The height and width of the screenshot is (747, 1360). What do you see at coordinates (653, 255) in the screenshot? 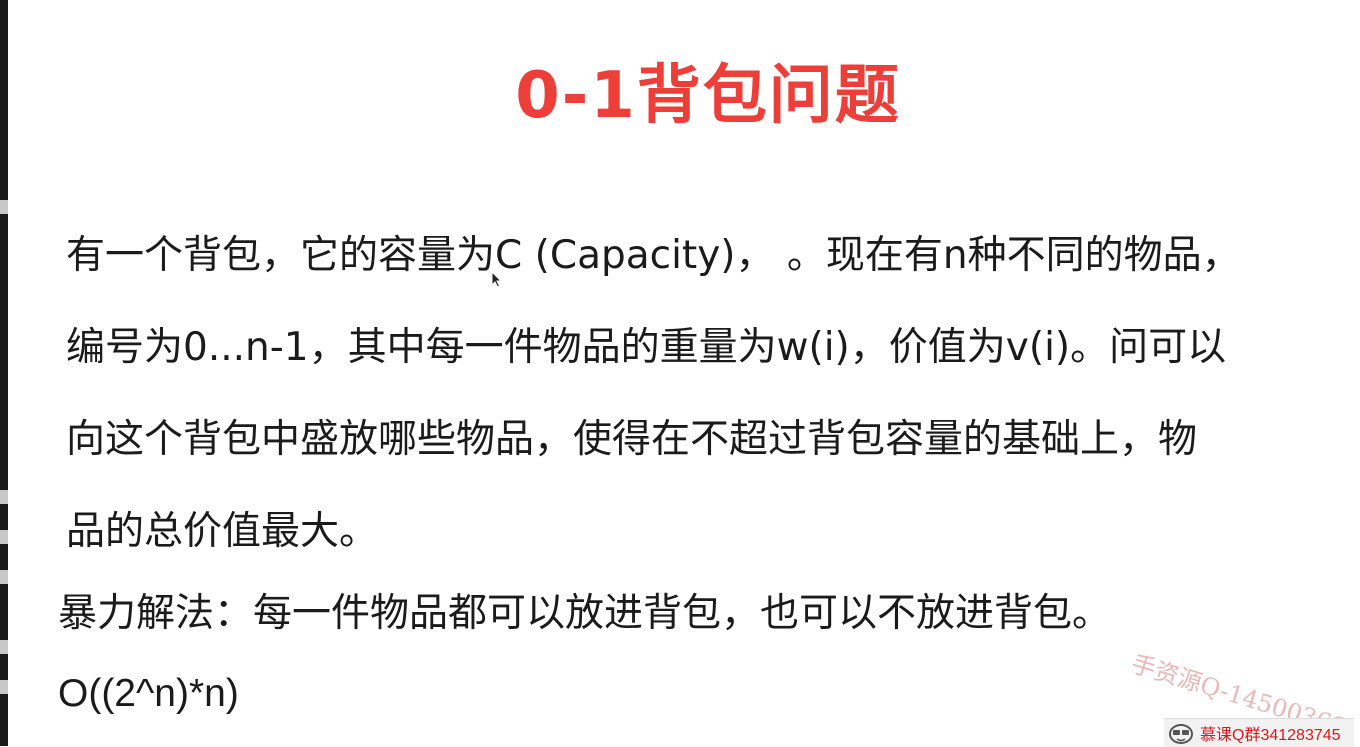
I see `description-line: 有一个背包，它的容量为C (Capacity)， 。现在有n种不同的物品，` at bounding box center [653, 255].